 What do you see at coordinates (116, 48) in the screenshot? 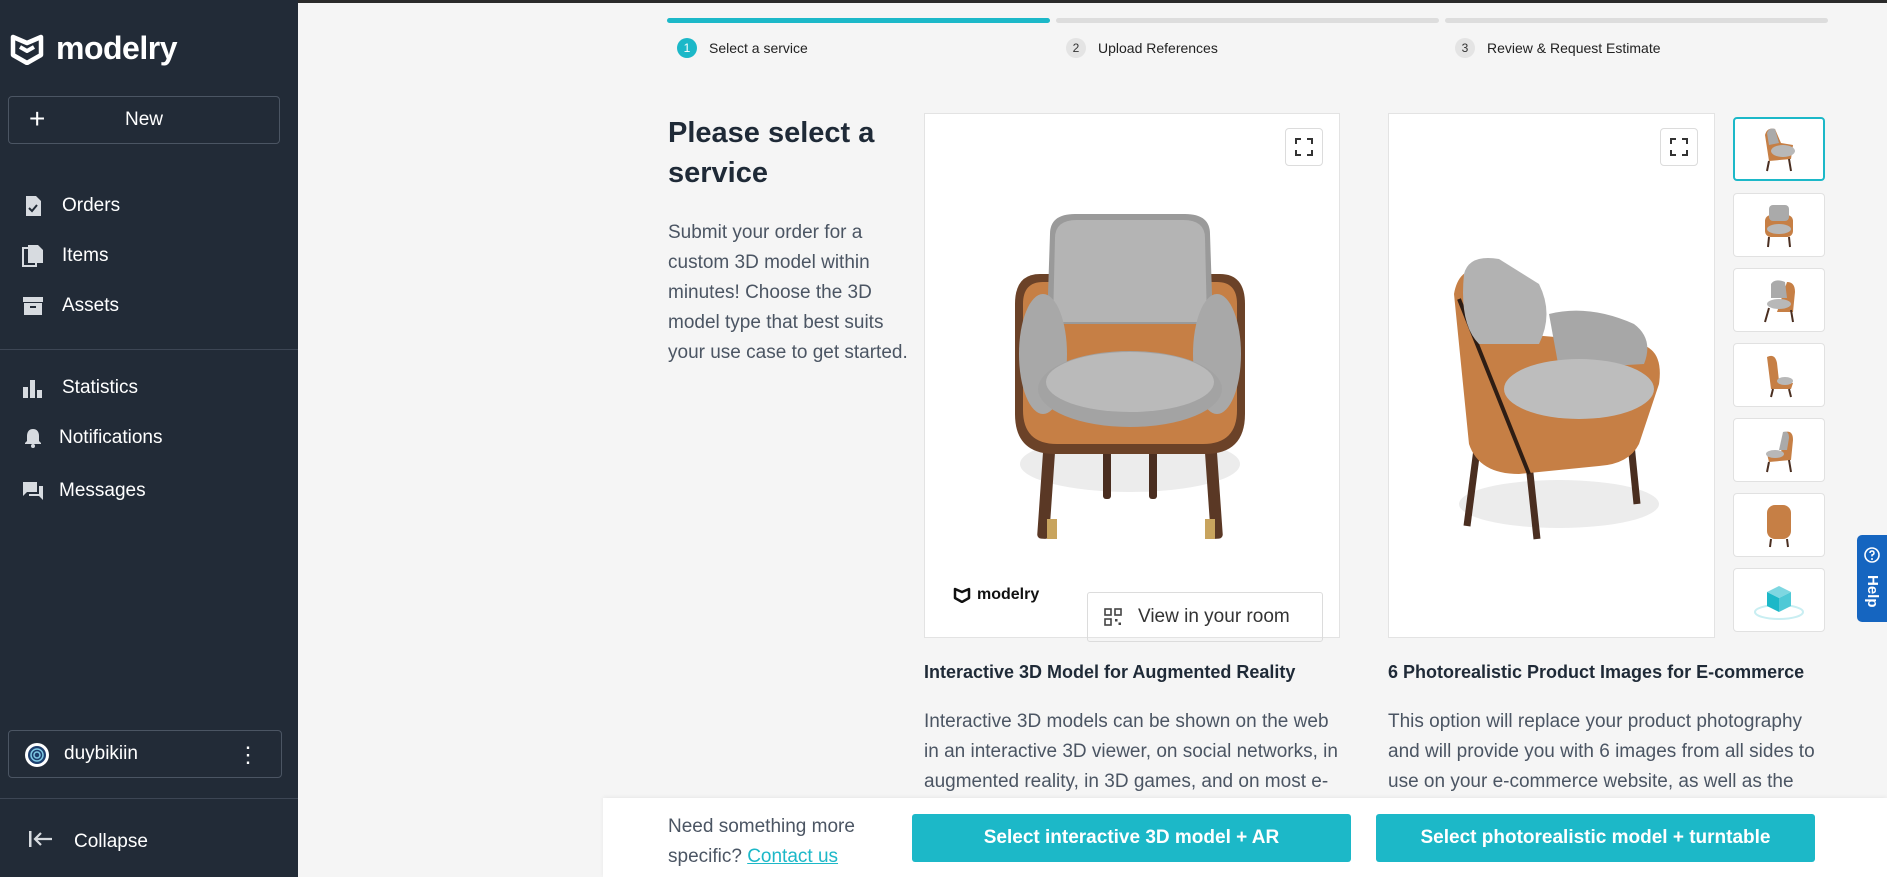
I see `app-name: modelry` at bounding box center [116, 48].